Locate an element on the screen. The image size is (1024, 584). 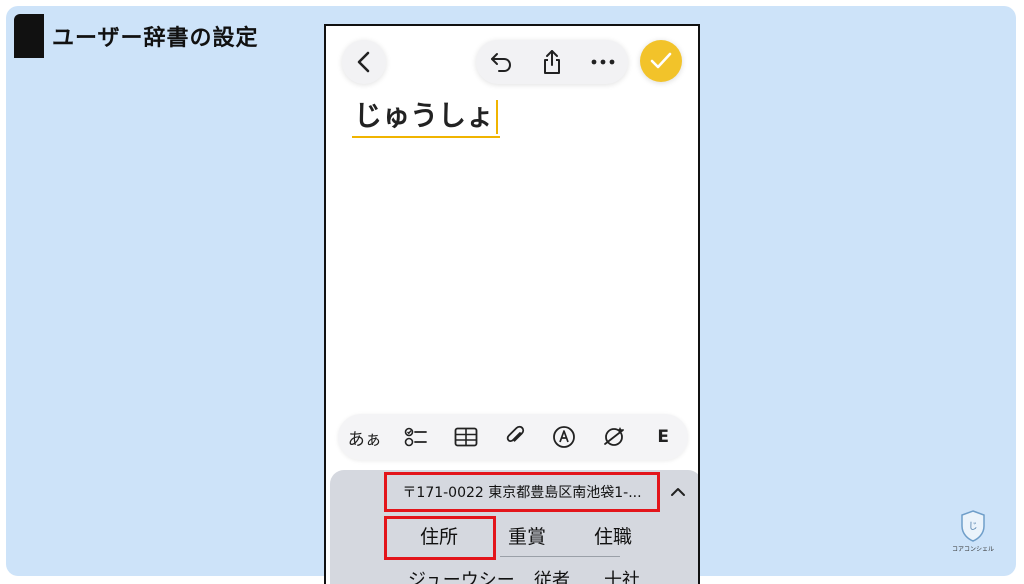
checklist-icon is located at coordinates (416, 437).